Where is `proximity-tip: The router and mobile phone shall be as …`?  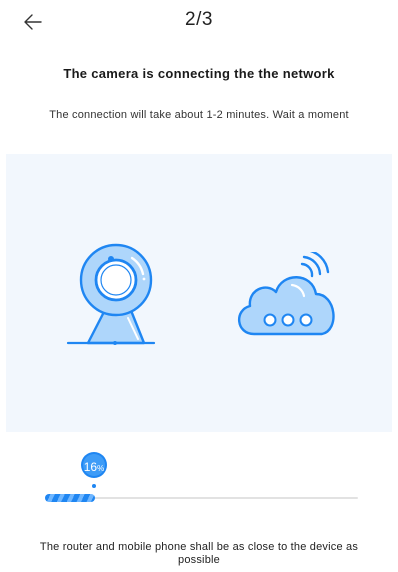
proximity-tip: The router and mobile phone shall be as … is located at coordinates (199, 553).